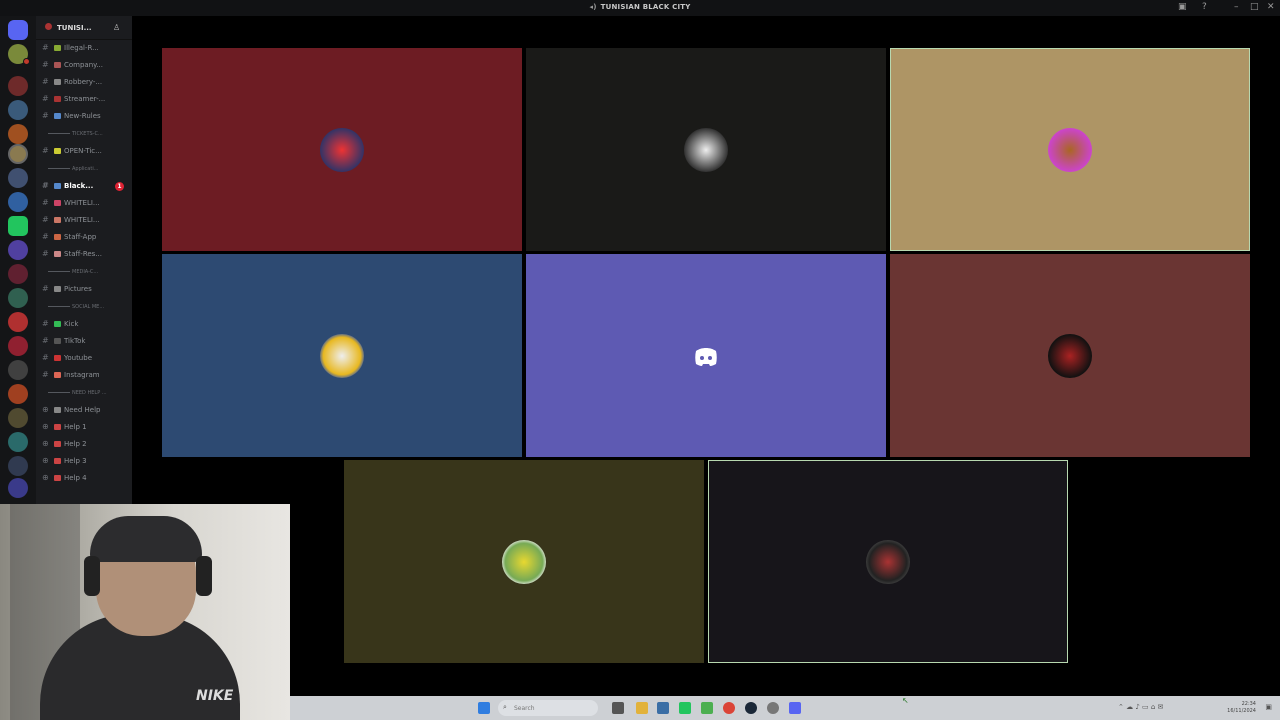 The width and height of the screenshot is (1280, 720). What do you see at coordinates (86, 291) in the screenshot?
I see `text-channel: # Pictures` at bounding box center [86, 291].